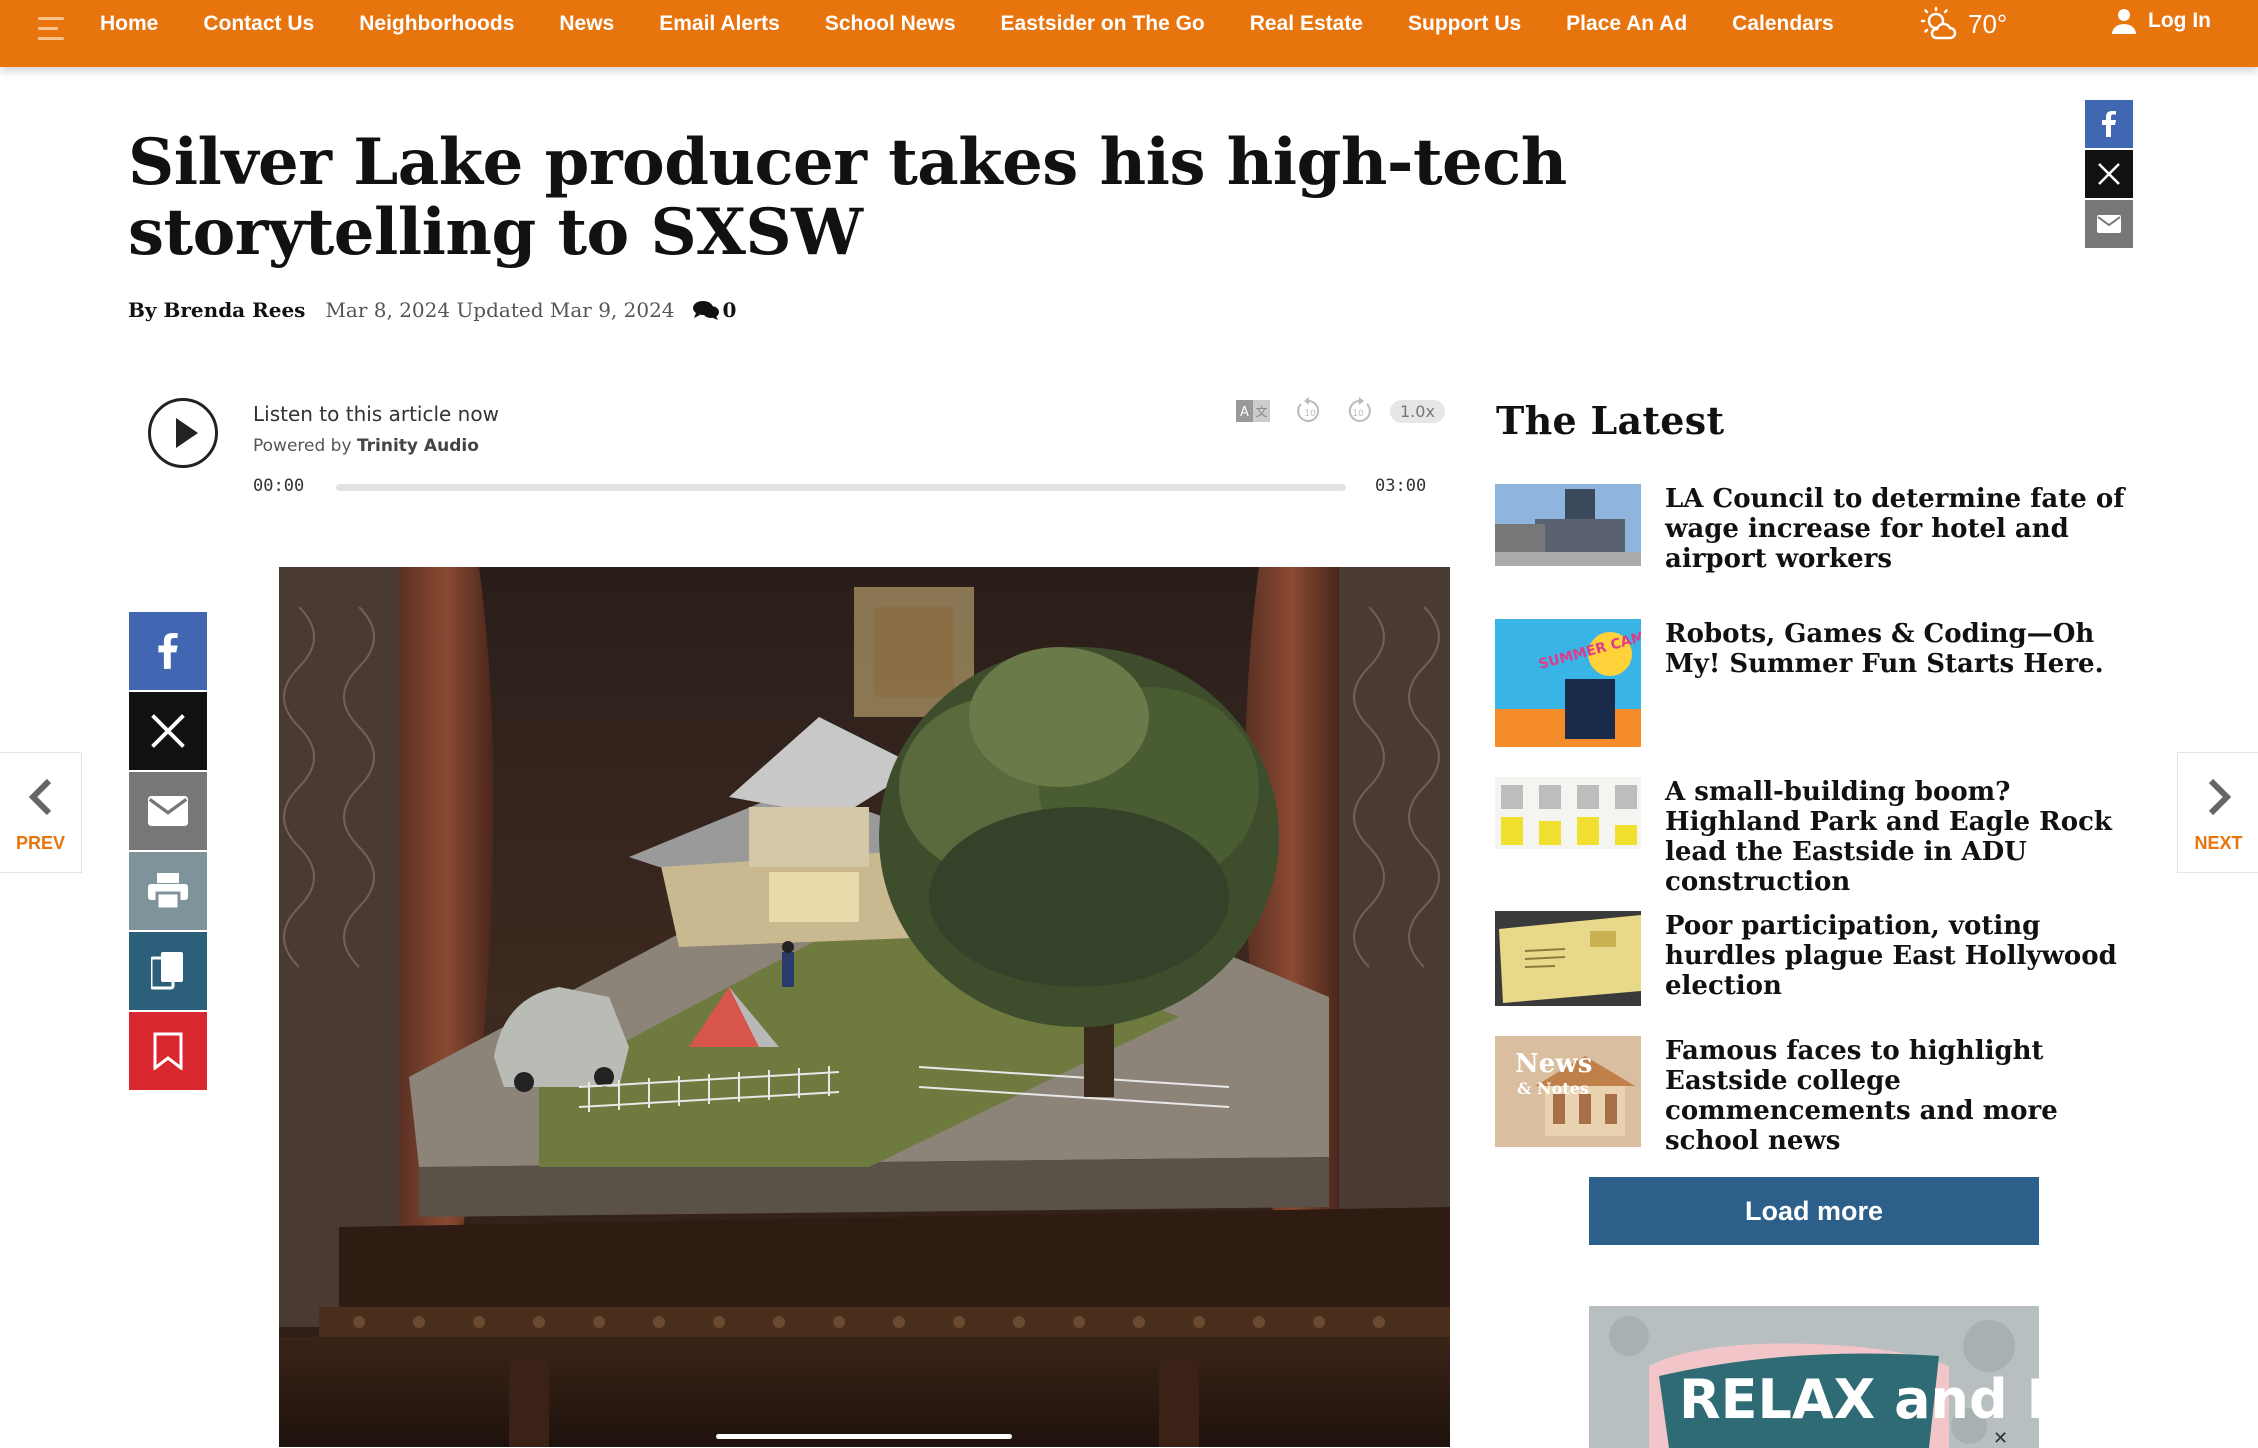  Describe the element at coordinates (1306, 24) in the screenshot. I see `nav-real-estate: Real Estate` at that location.